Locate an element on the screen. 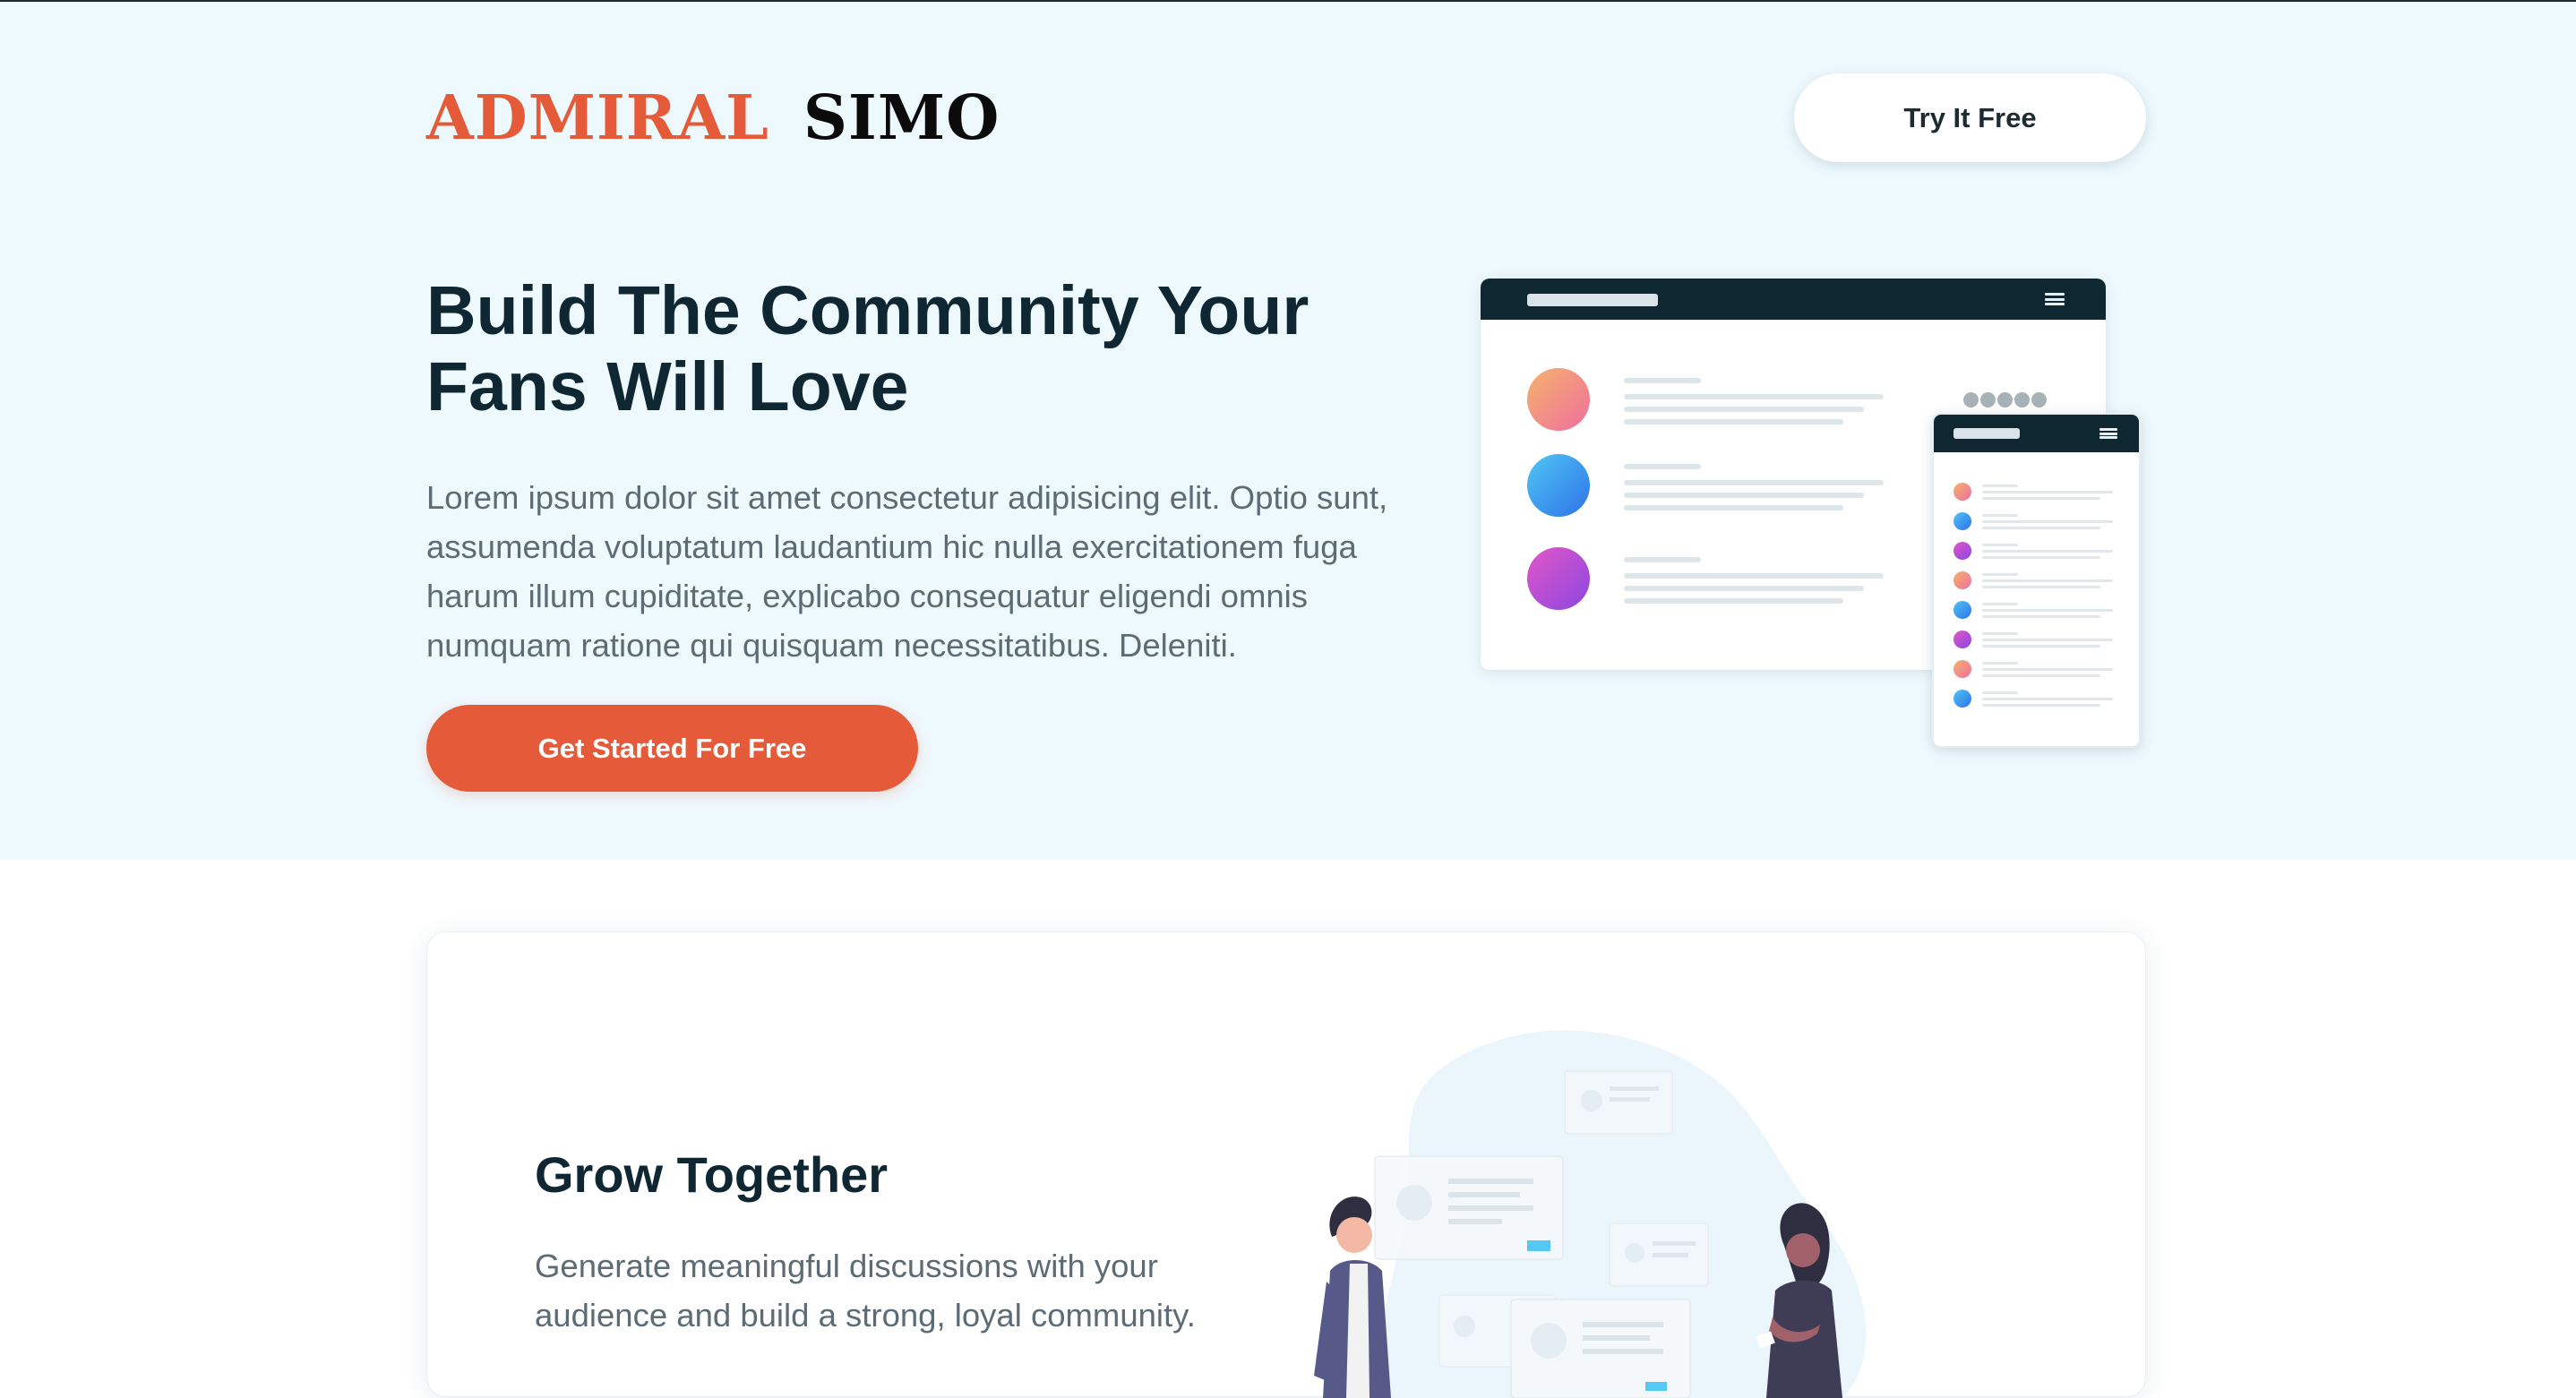 The image size is (2576, 1398). logo-word-simo: SIMO is located at coordinates (901, 118).